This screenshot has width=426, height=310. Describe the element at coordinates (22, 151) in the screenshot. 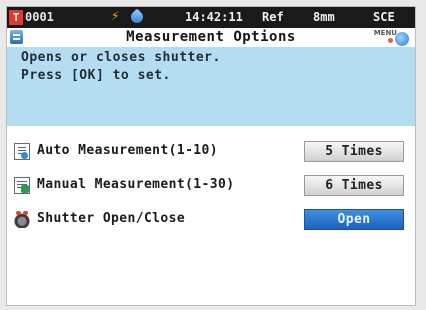

I see `auto-measurement-icon` at that location.